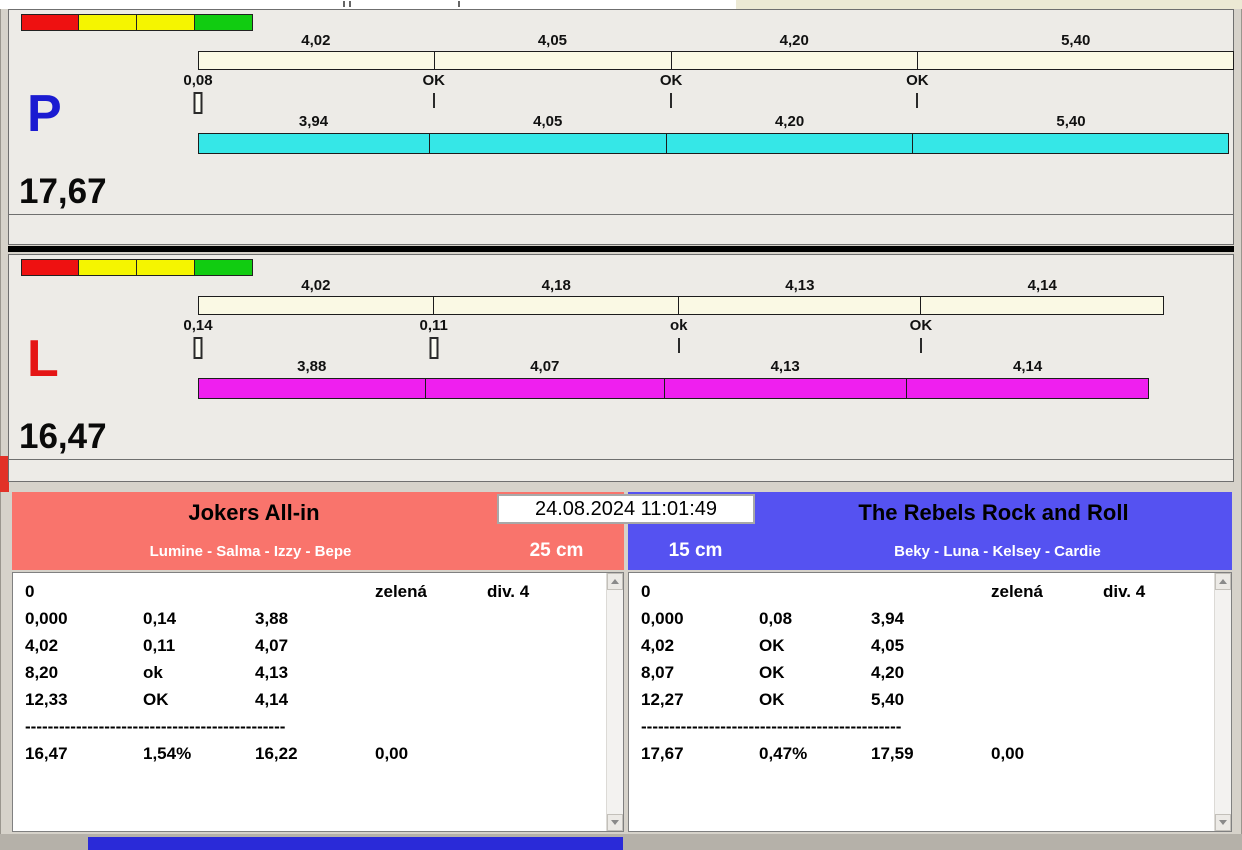 The height and width of the screenshot is (850, 1242). What do you see at coordinates (888, 672) in the screenshot?
I see `result-cell: 4,20` at bounding box center [888, 672].